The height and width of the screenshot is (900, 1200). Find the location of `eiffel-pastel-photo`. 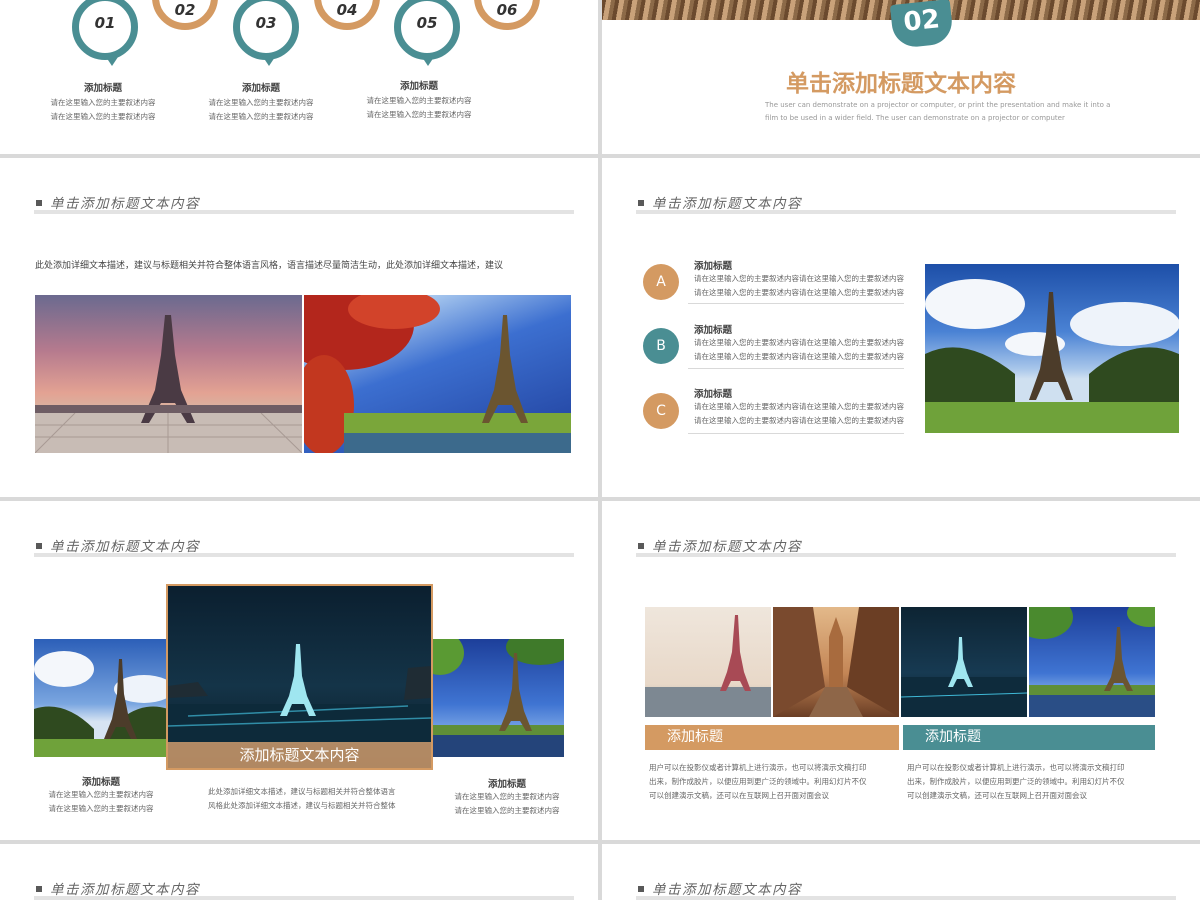

eiffel-pastel-photo is located at coordinates (708, 662).